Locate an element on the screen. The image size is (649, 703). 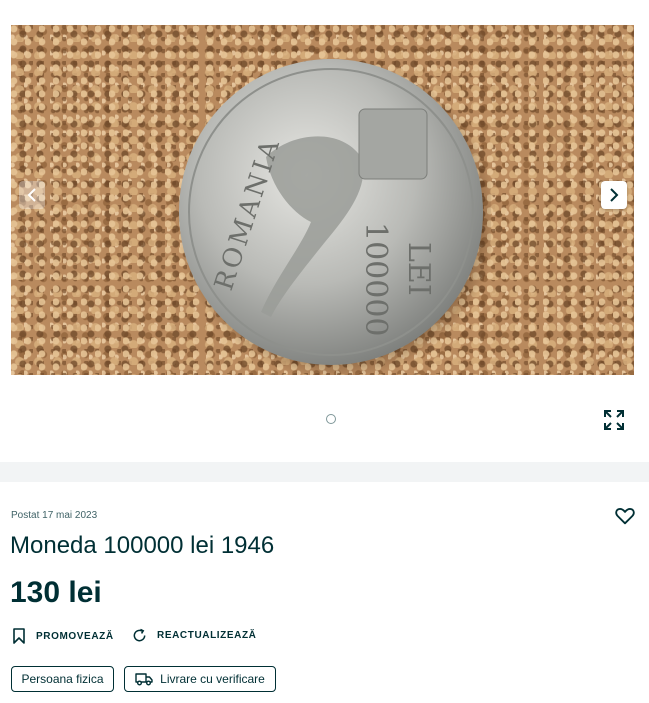
gallery-page-indicator is located at coordinates (331, 419).